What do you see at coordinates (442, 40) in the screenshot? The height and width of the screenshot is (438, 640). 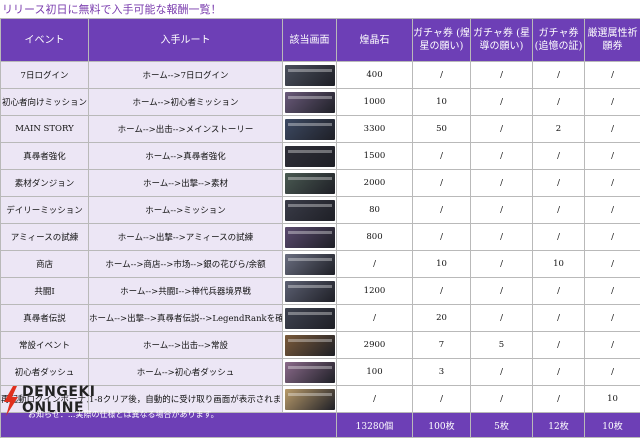 I see `column-header: ガチャ券 (煌星の願い)` at bounding box center [442, 40].